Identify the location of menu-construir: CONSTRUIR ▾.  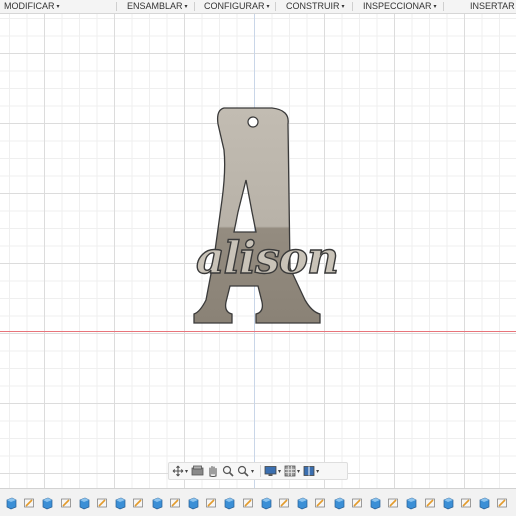
(313, 6).